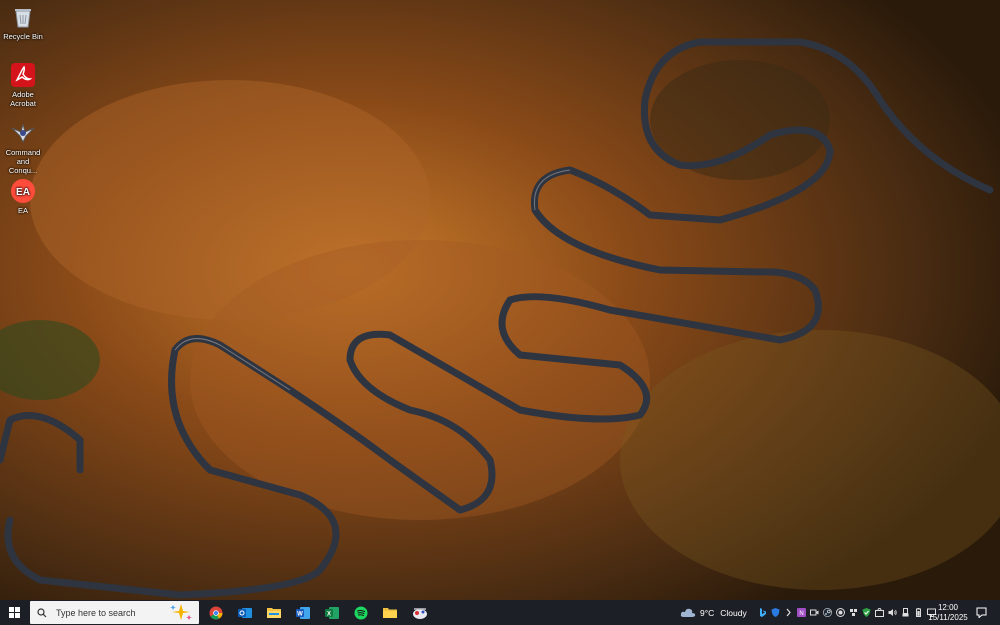 This screenshot has width=1000, height=625. What do you see at coordinates (23, 17) in the screenshot?
I see `recycle-bin-icon` at bounding box center [23, 17].